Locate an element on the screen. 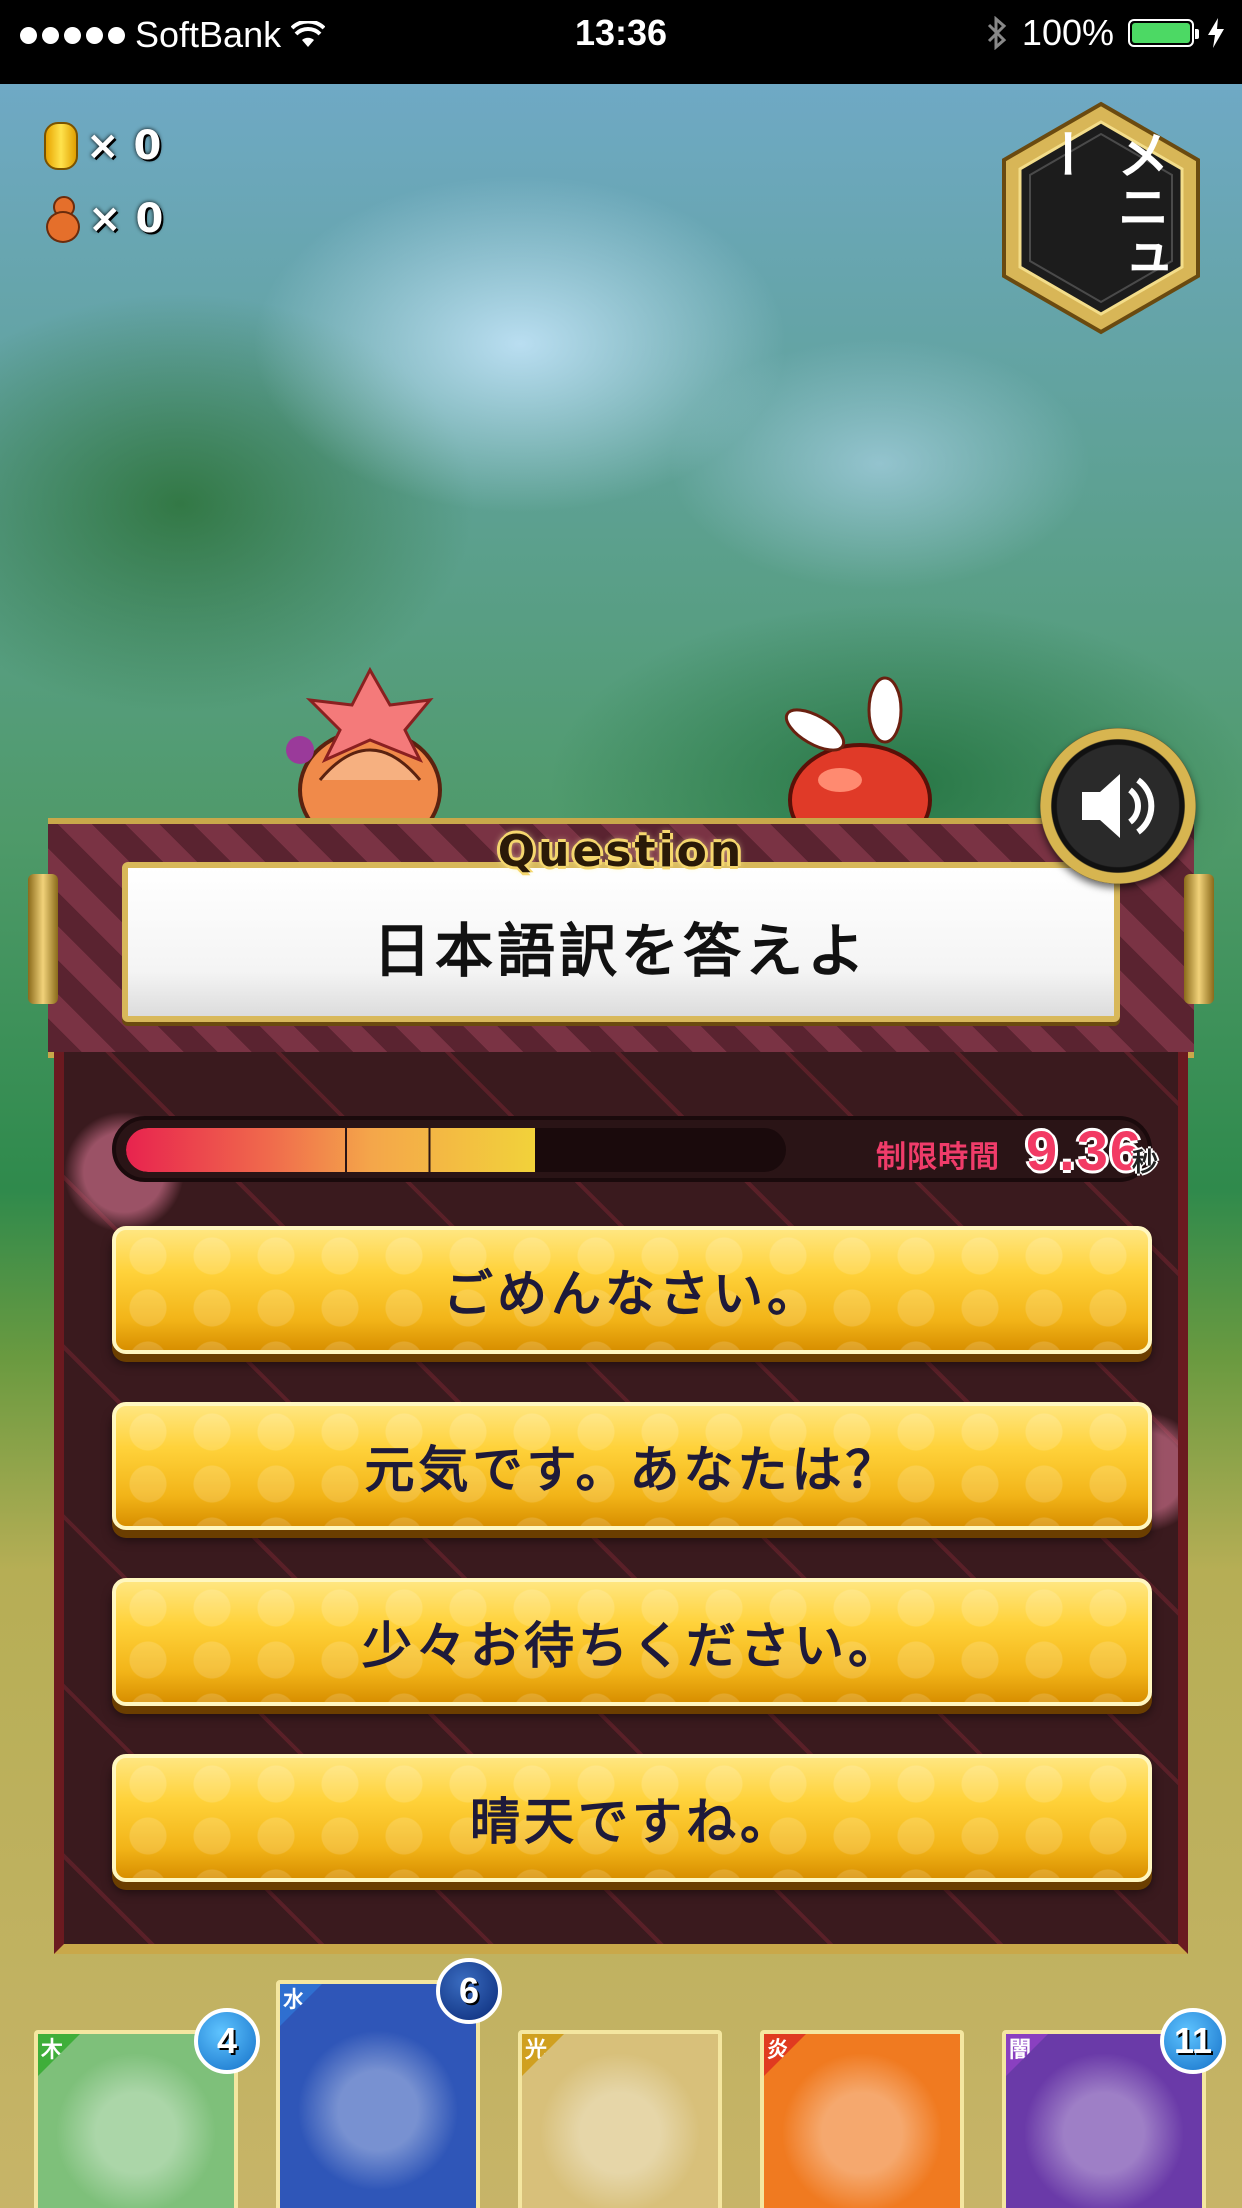 Image resolution: width=1242 pixels, height=2208 pixels. answer-button-4: 晴天ですね。 is located at coordinates (632, 1818).